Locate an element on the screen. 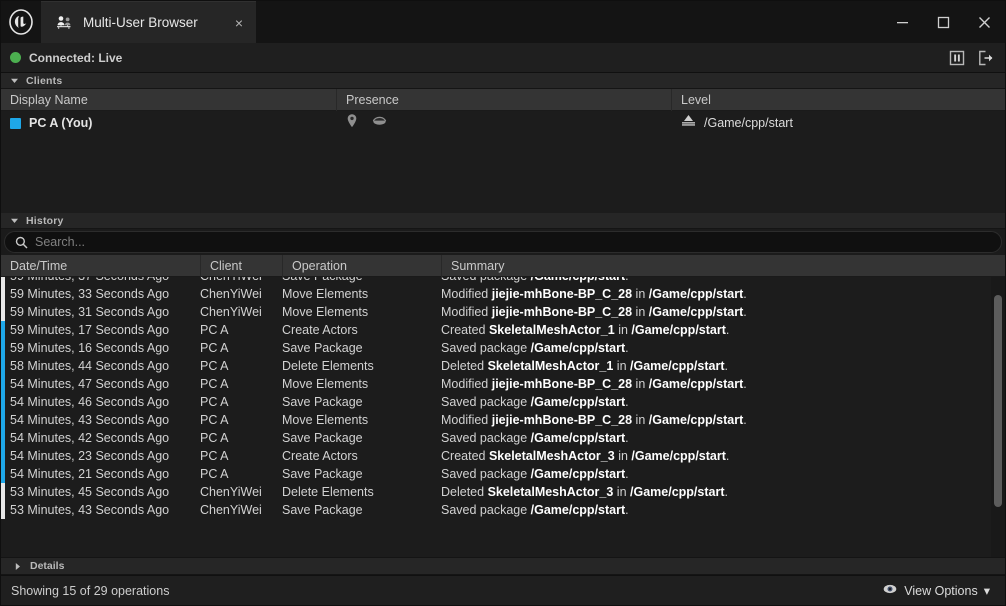 The image size is (1006, 606). tab-close-icon: × is located at coordinates (239, 23).